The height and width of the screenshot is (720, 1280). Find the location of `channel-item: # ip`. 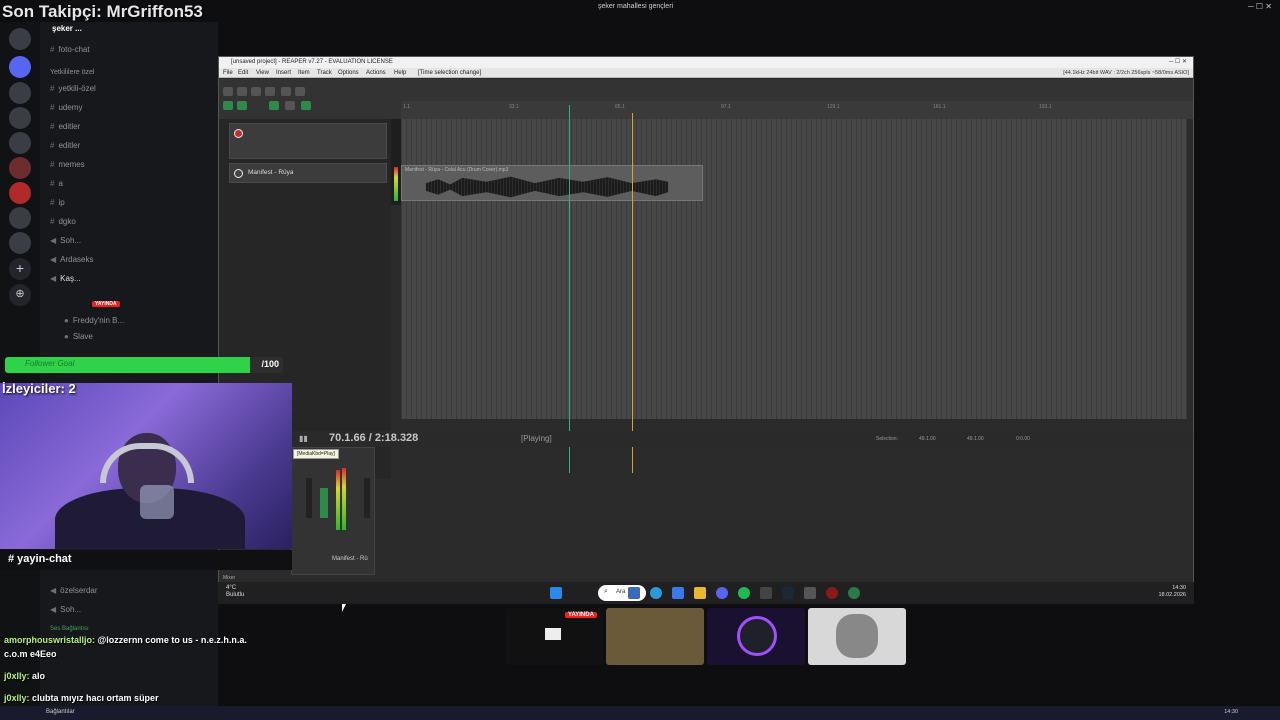

channel-item: # ip is located at coordinates (57, 202).